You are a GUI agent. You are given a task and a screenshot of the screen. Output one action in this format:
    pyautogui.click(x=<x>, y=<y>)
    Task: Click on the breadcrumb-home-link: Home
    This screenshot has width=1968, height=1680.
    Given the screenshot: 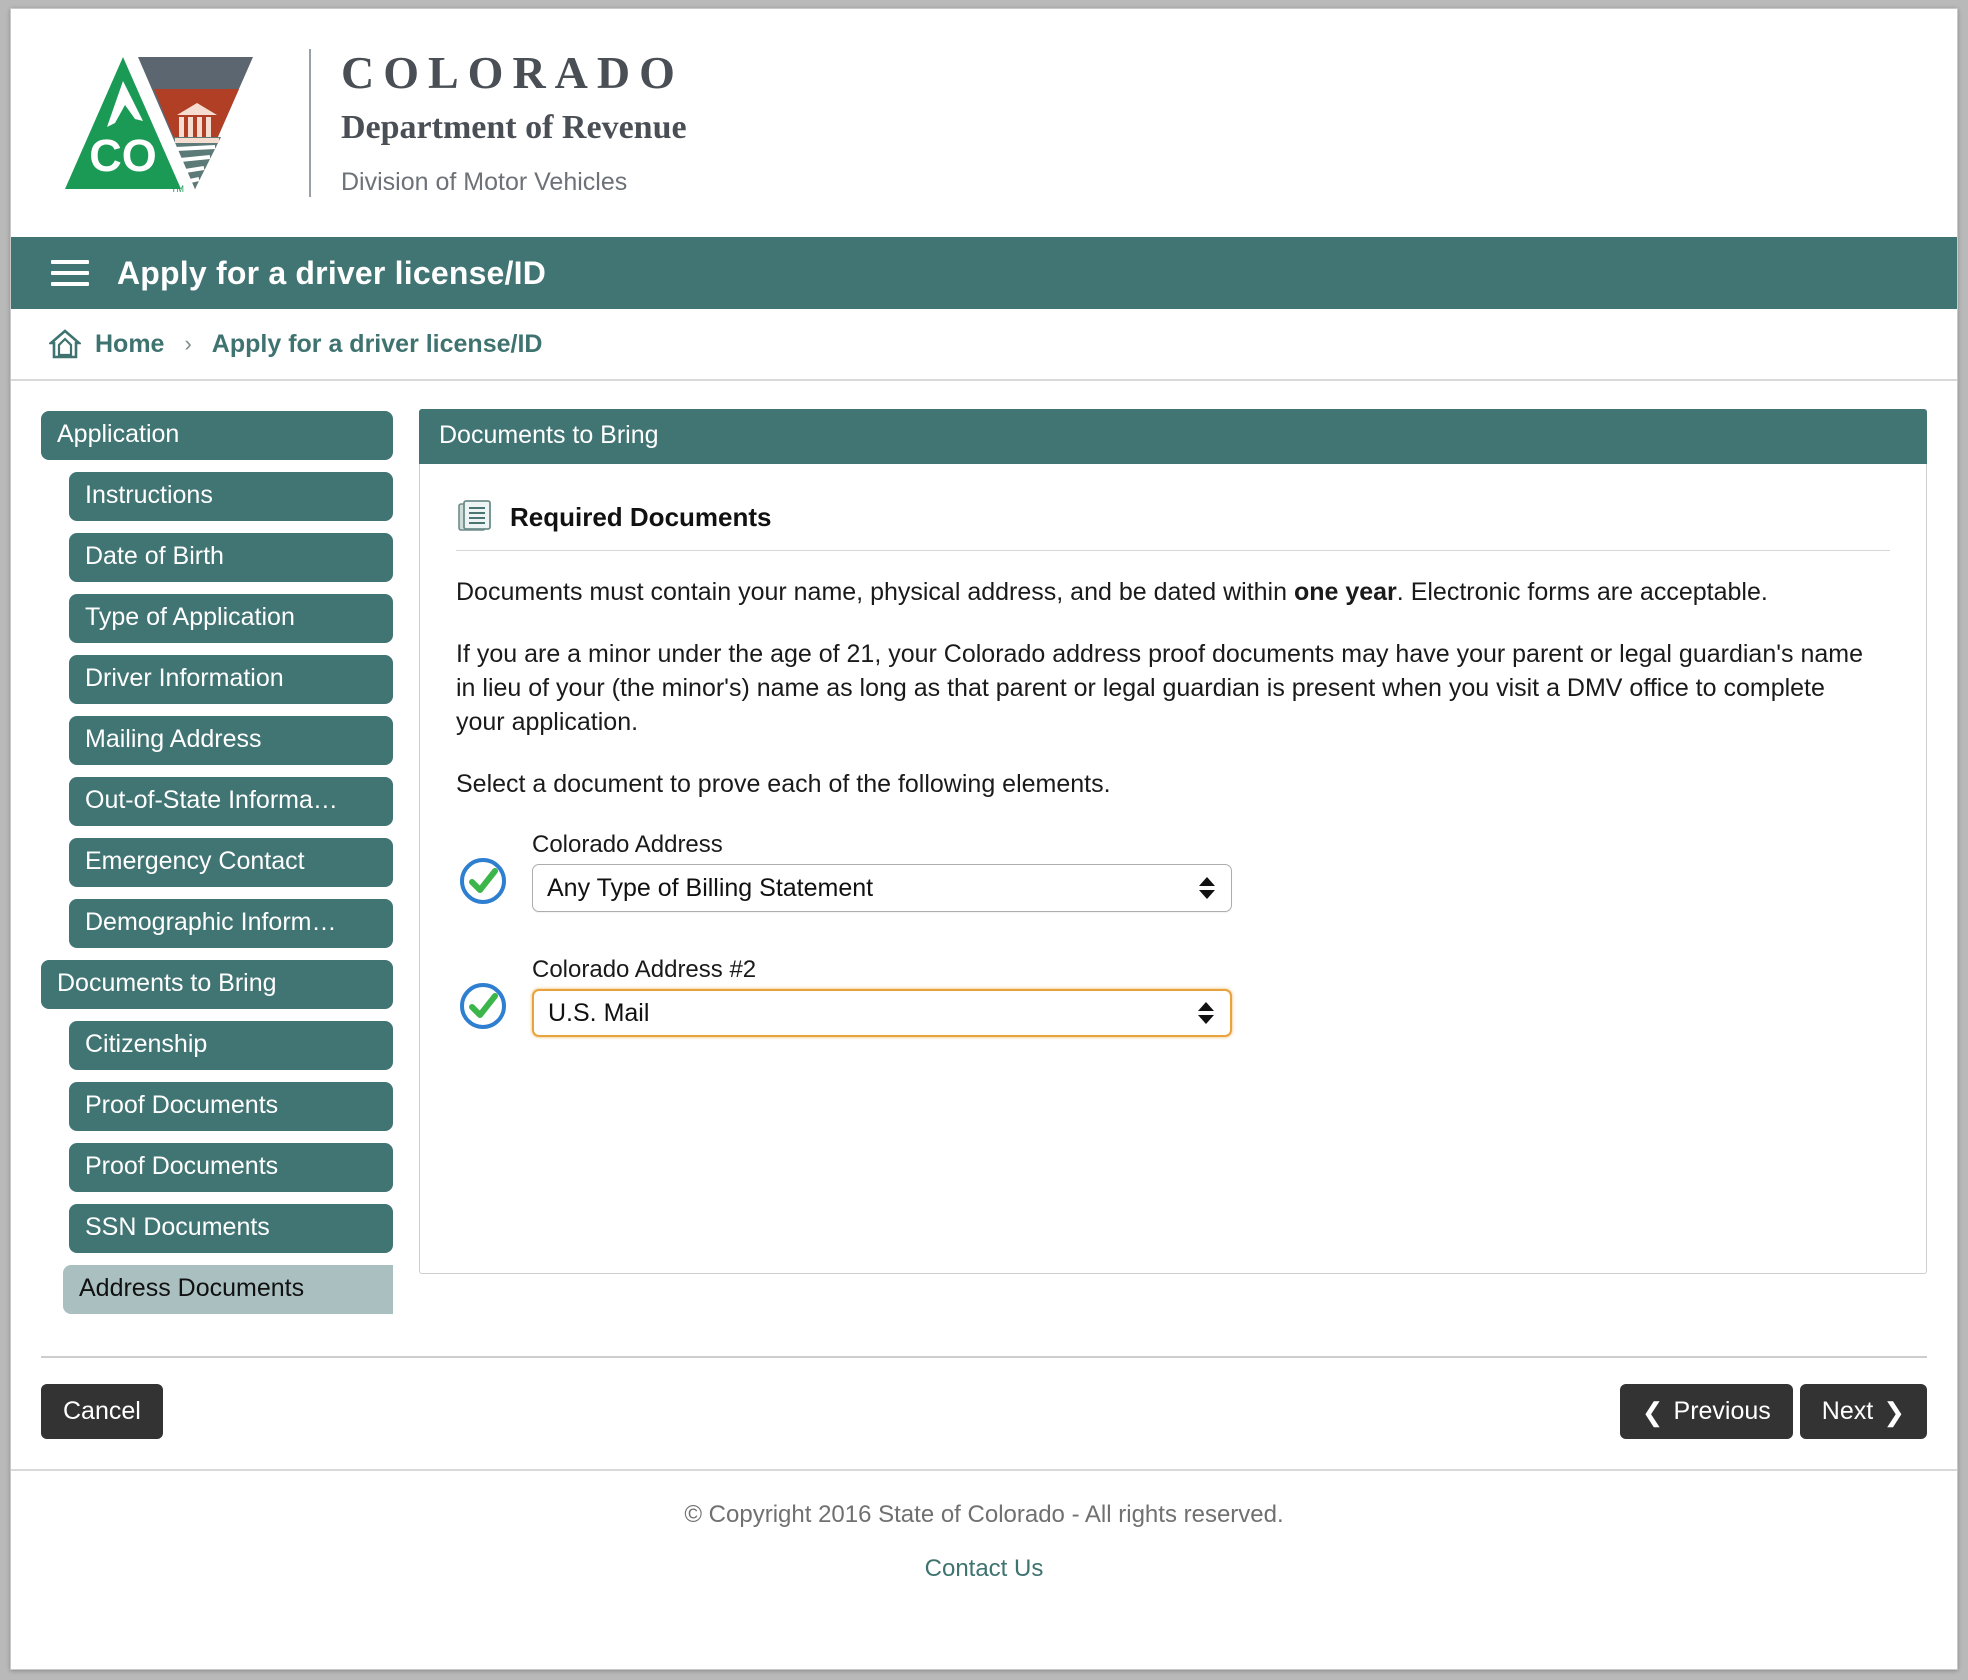 What is the action you would take?
    pyautogui.click(x=129, y=344)
    